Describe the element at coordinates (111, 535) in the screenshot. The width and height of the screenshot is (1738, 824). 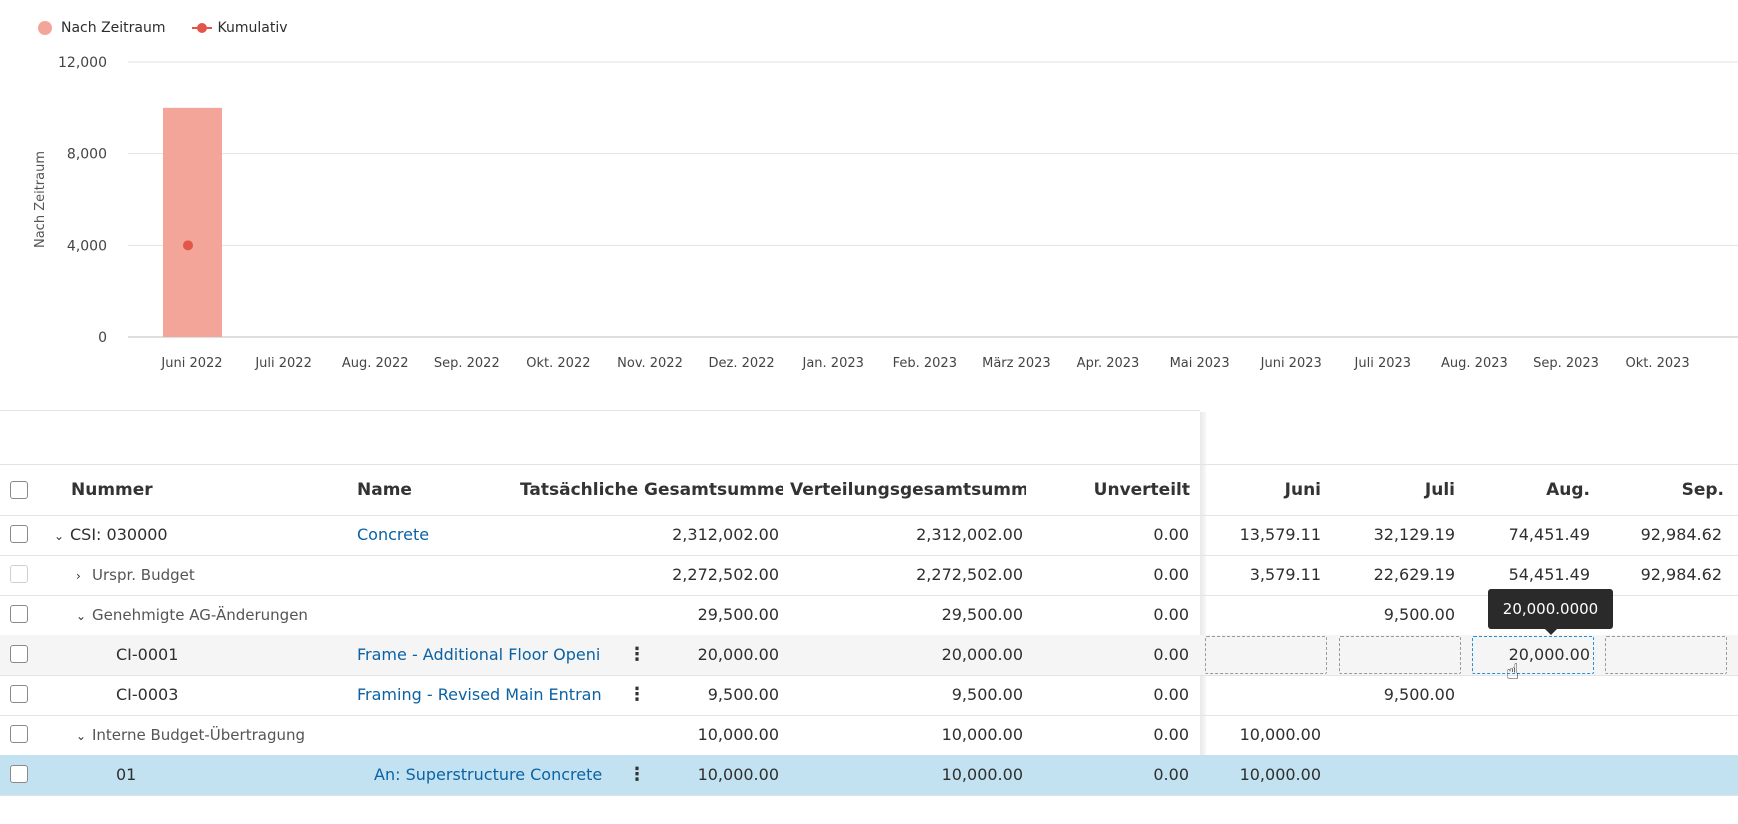
I see `row-number: ⌄ CSI: 030000` at that location.